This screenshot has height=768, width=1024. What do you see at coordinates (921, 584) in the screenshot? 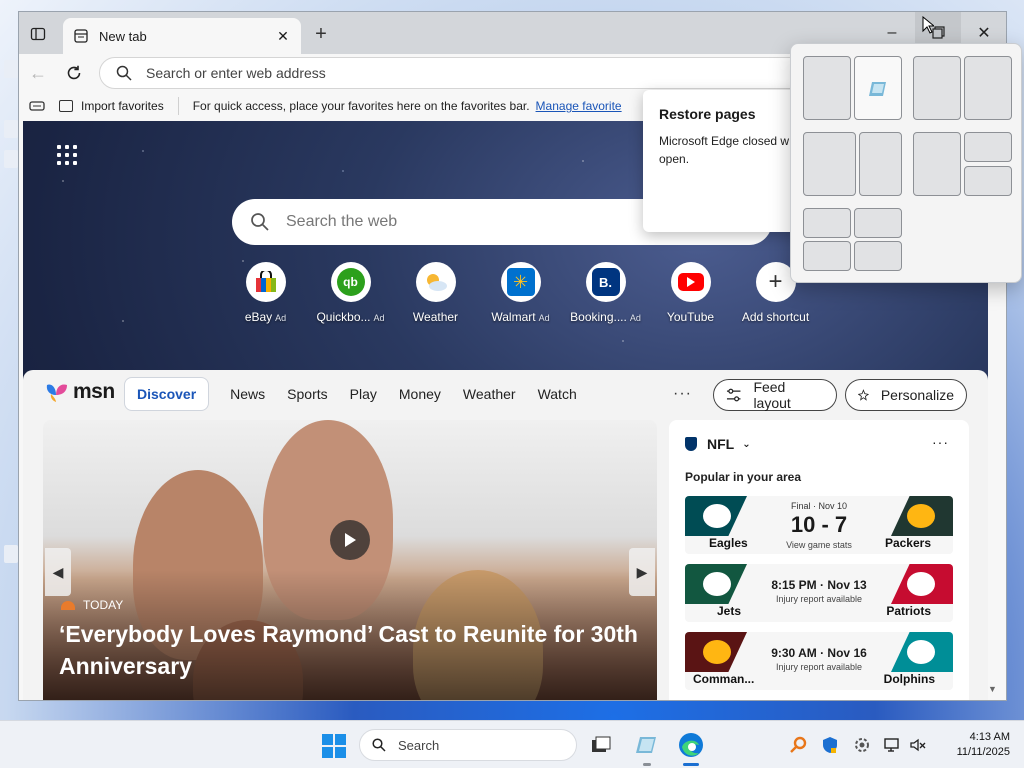
I see `patriots-logo-icon` at bounding box center [921, 584].